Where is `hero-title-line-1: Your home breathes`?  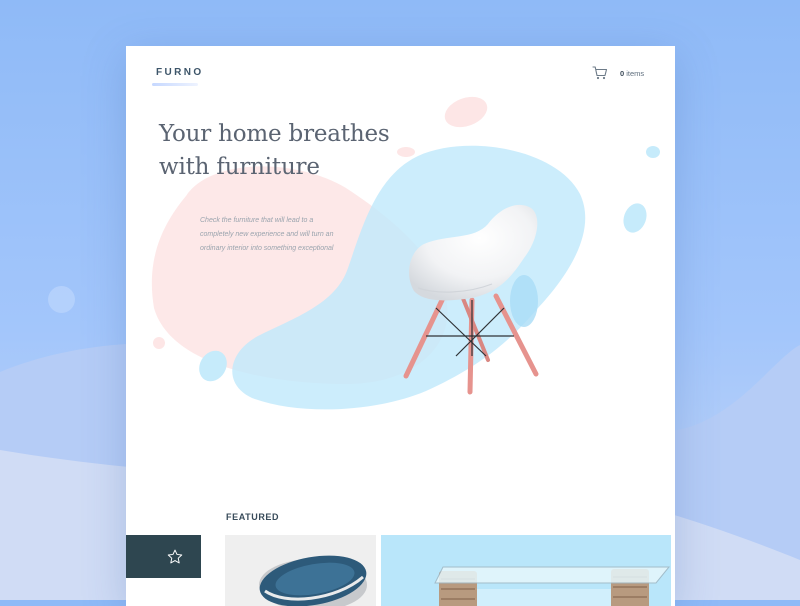
hero-title-line-1: Your home breathes is located at coordinates (274, 134).